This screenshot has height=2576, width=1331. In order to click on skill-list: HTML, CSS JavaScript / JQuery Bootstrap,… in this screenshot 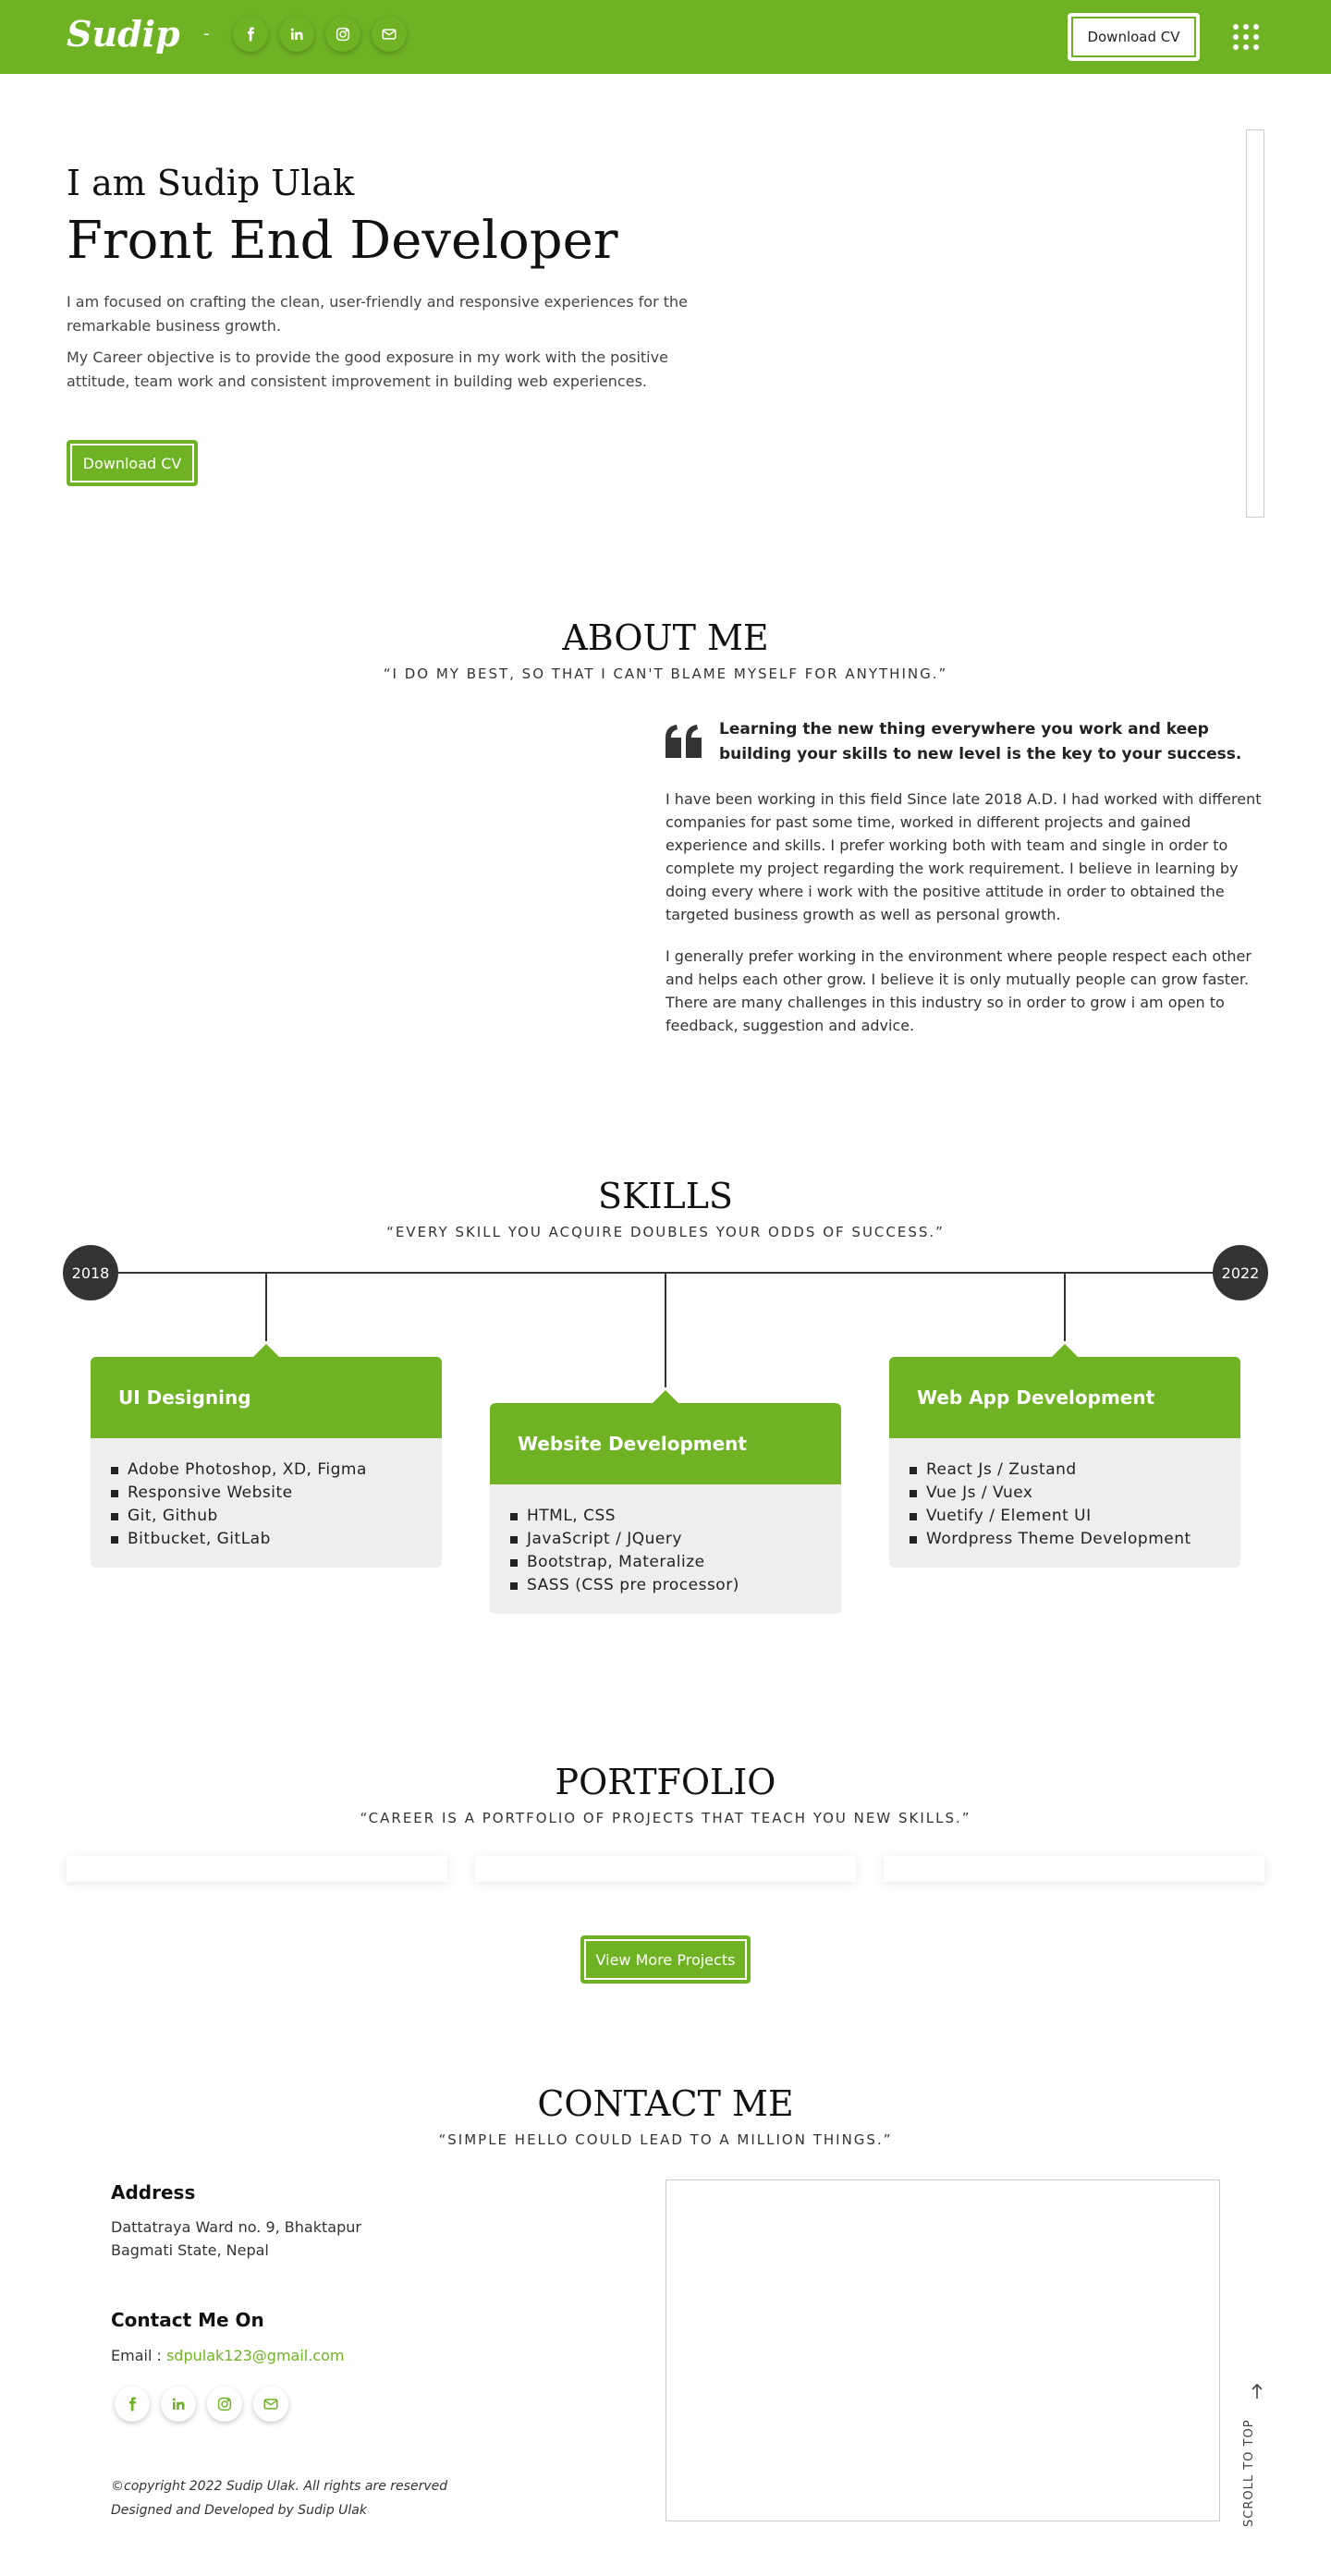, I will do `click(665, 1549)`.